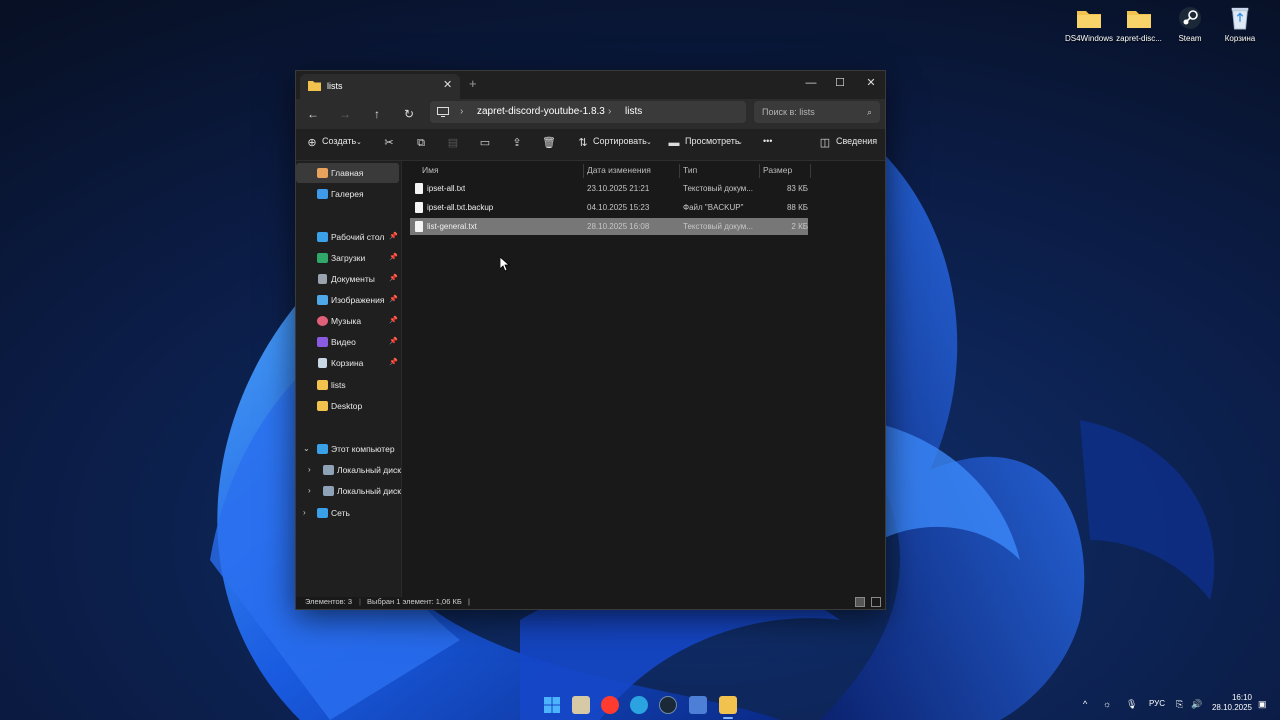  I want to click on desktop-icon, so click(322, 237).